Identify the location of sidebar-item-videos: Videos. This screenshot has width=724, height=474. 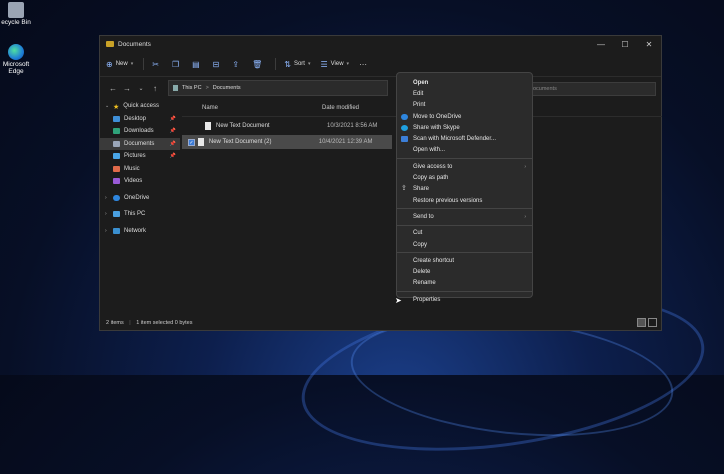
(140, 181).